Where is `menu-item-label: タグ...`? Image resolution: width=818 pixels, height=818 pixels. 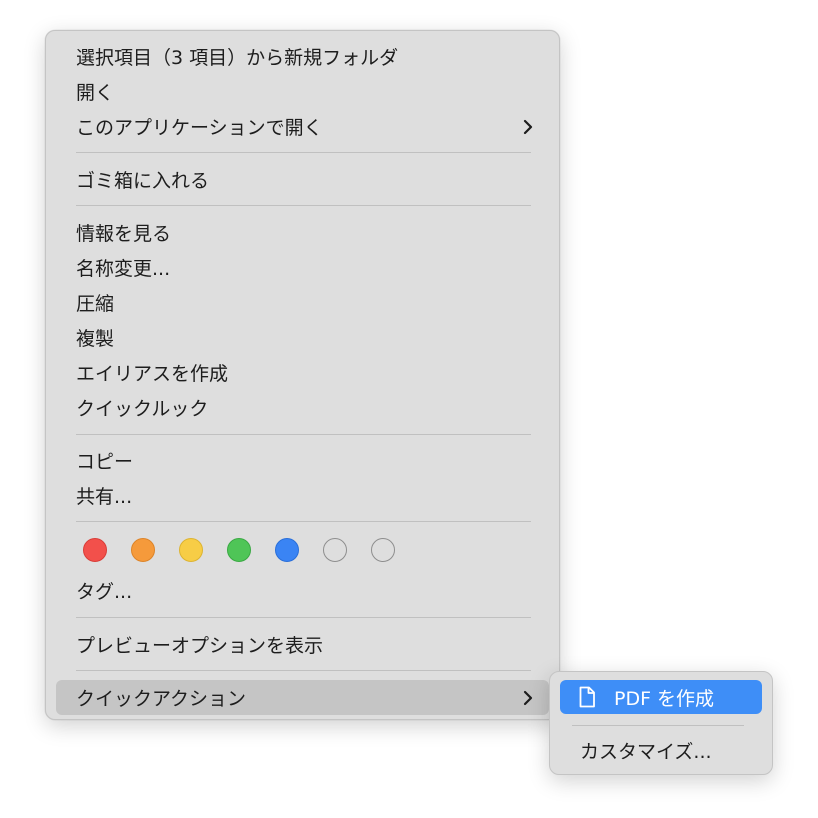
menu-item-label: タグ... is located at coordinates (104, 592).